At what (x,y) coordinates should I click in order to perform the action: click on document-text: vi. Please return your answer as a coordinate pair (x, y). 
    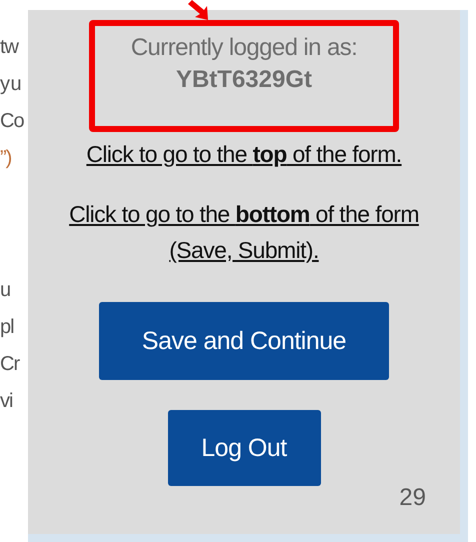
    Looking at the image, I should click on (7, 401).